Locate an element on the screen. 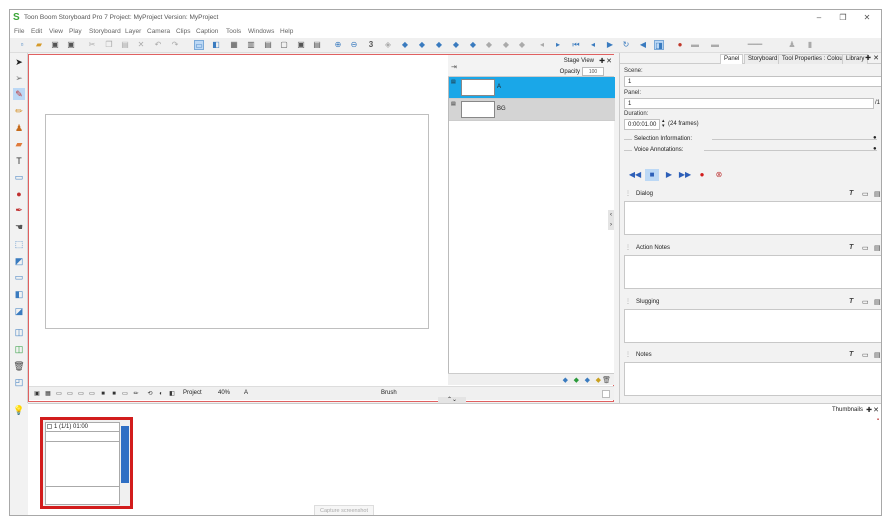 This screenshot has height=523, width=887. menu-clips: Clips is located at coordinates (183, 31).